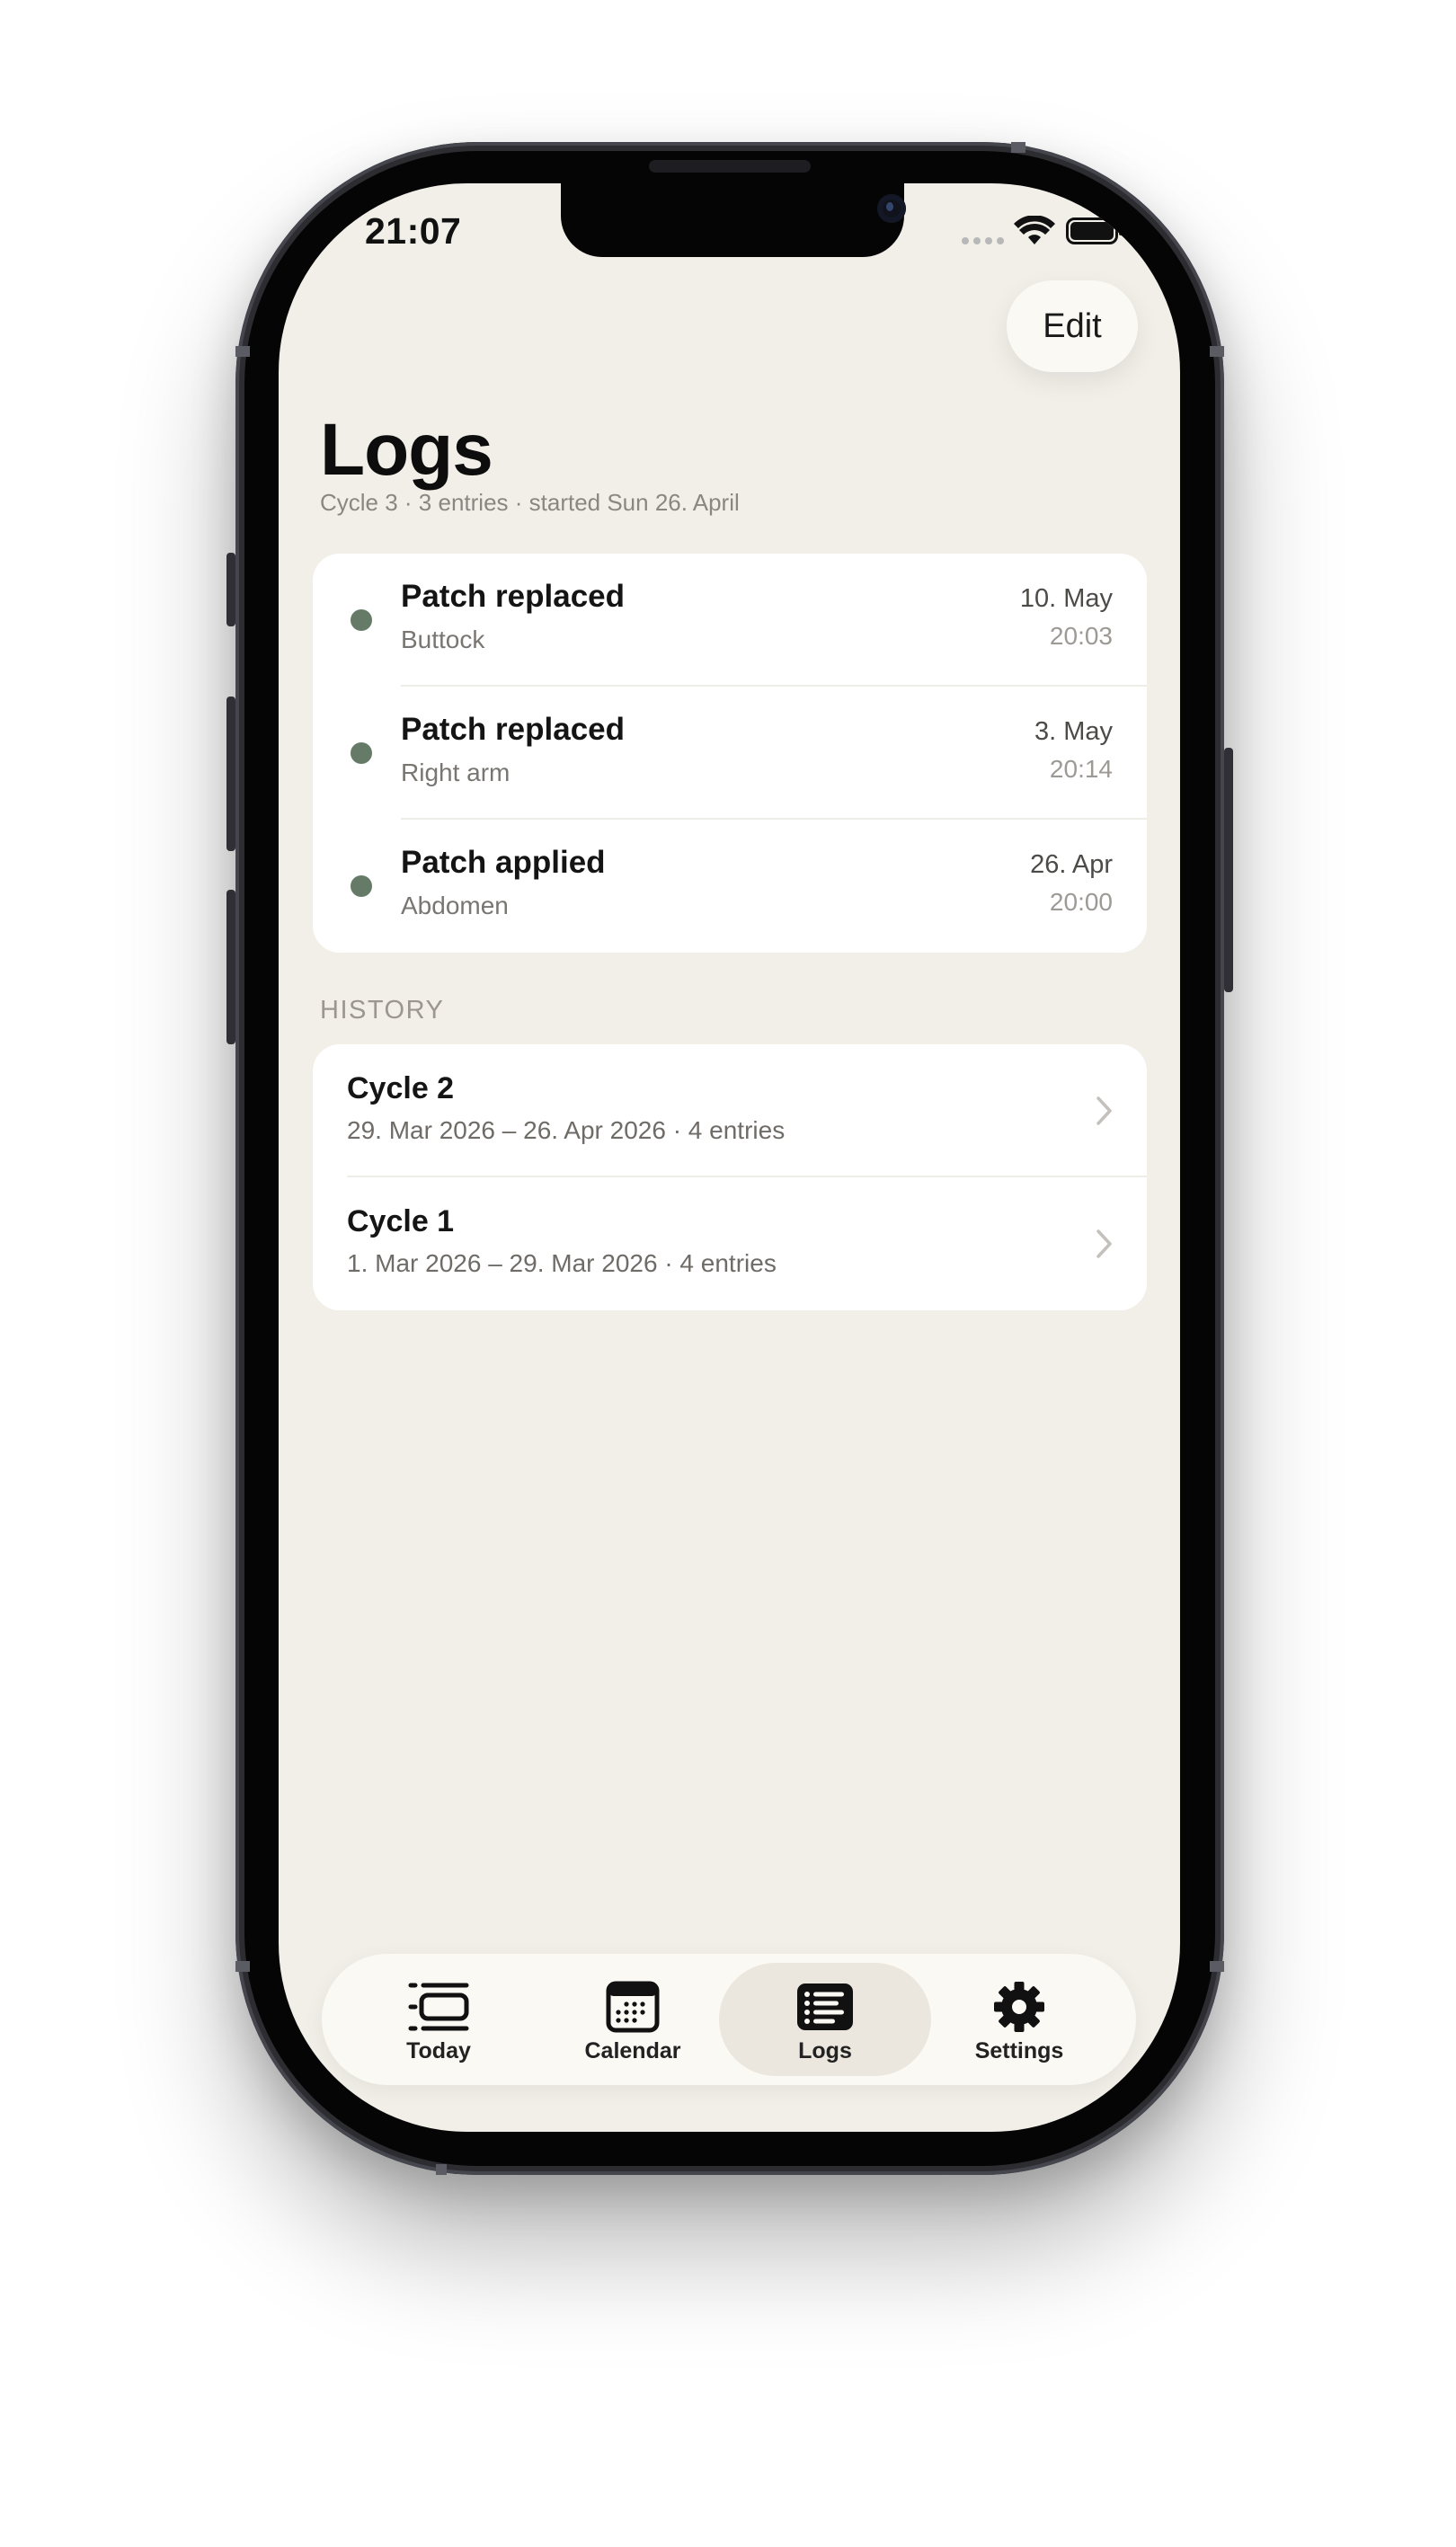 This screenshot has width=1456, height=2547. I want to click on entry-date: 10. May, so click(1066, 598).